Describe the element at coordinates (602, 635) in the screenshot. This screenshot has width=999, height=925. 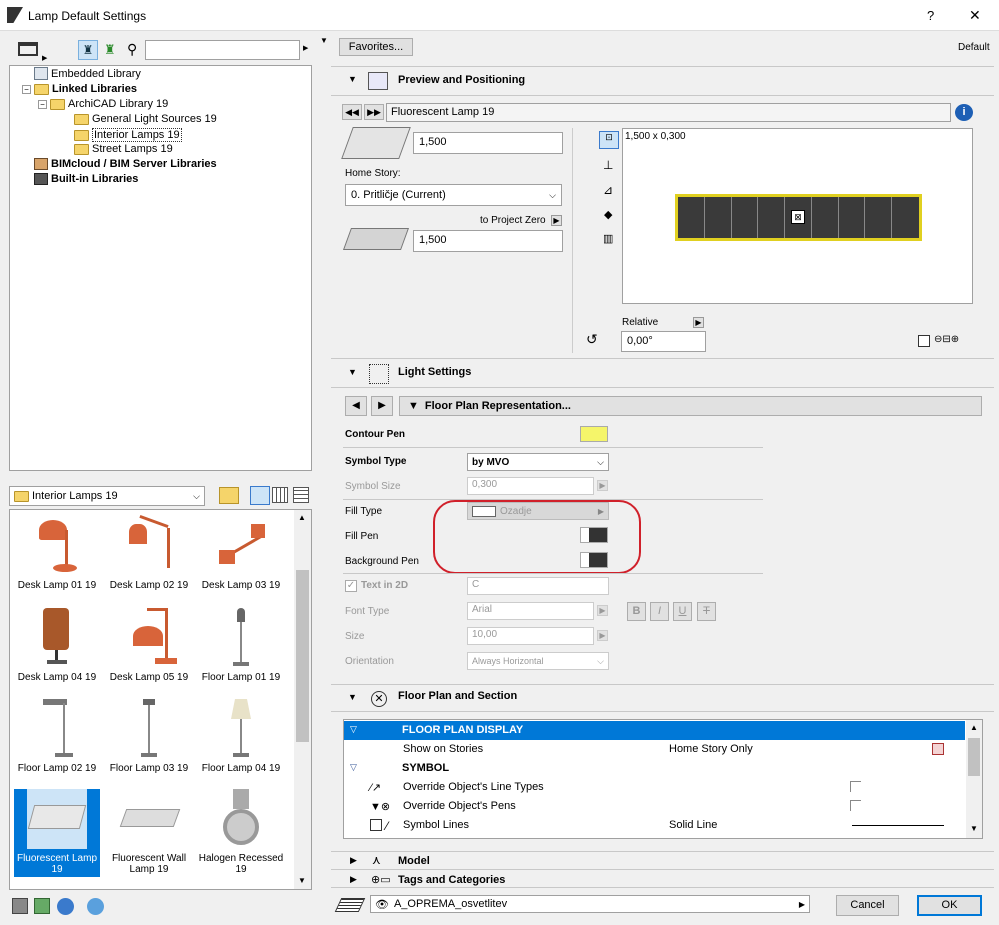
I see `size-arrow-icon: ▶` at that location.